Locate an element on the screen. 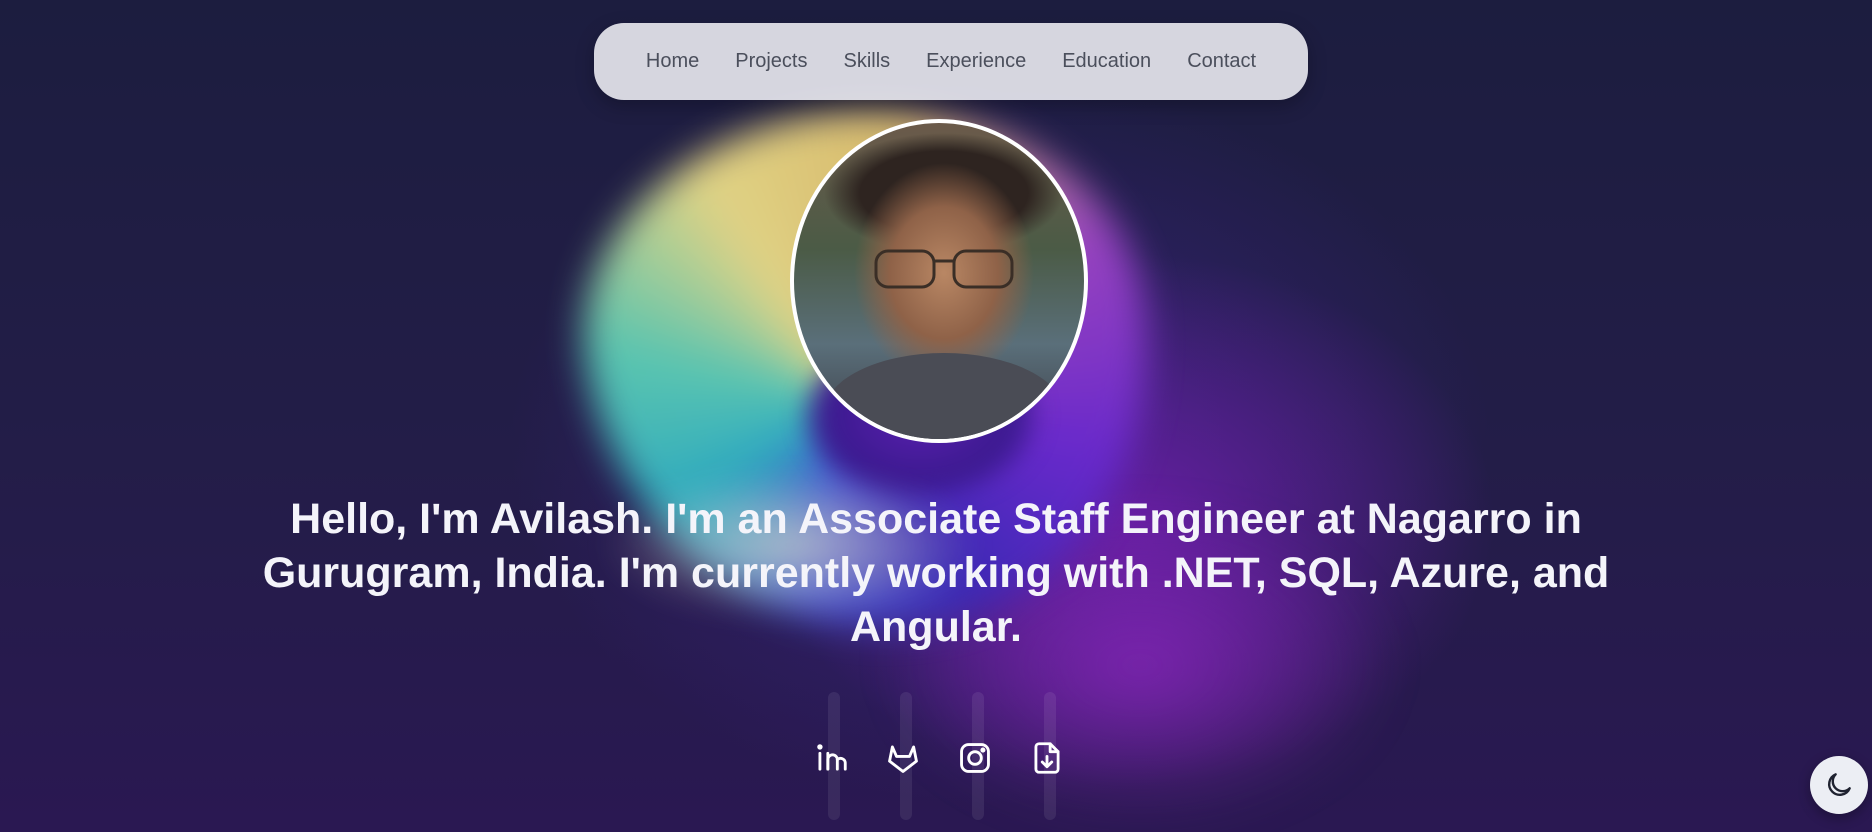  profile-photo-shirt is located at coordinates (944, 396).